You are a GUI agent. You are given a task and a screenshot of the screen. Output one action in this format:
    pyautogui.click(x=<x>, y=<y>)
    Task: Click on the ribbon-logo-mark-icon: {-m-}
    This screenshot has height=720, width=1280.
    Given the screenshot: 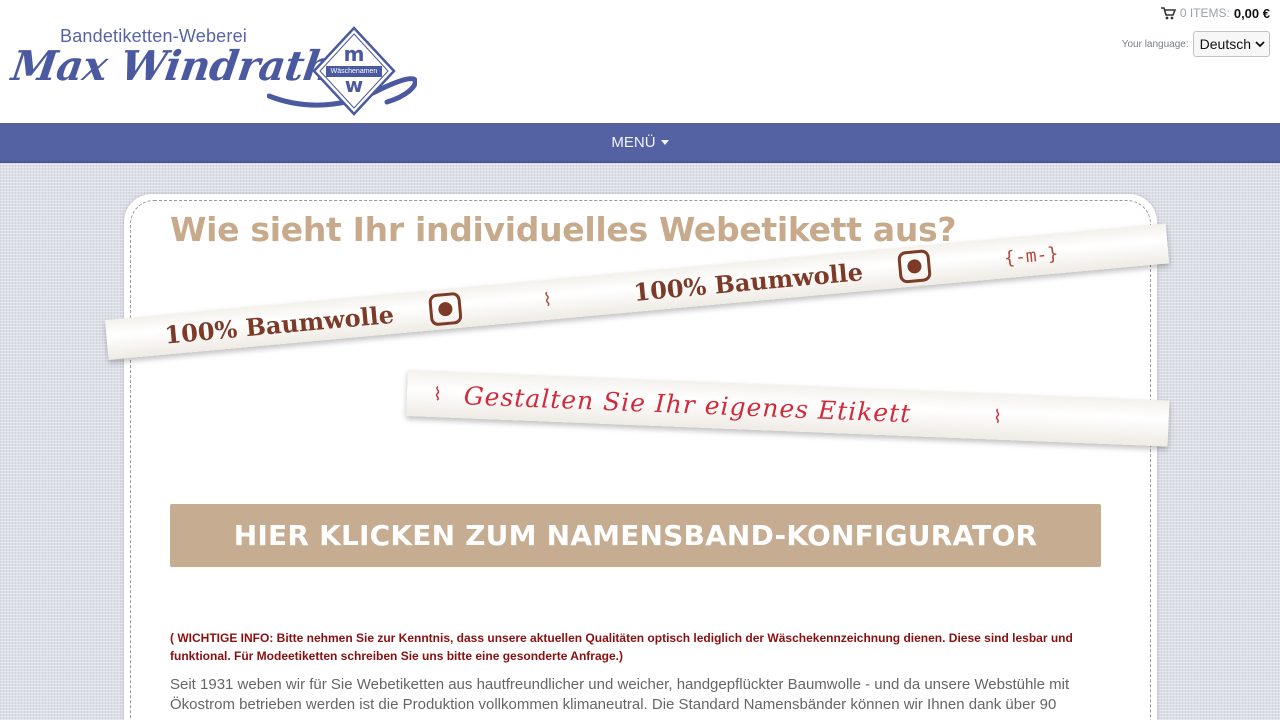 What is the action you would take?
    pyautogui.click(x=1031, y=255)
    